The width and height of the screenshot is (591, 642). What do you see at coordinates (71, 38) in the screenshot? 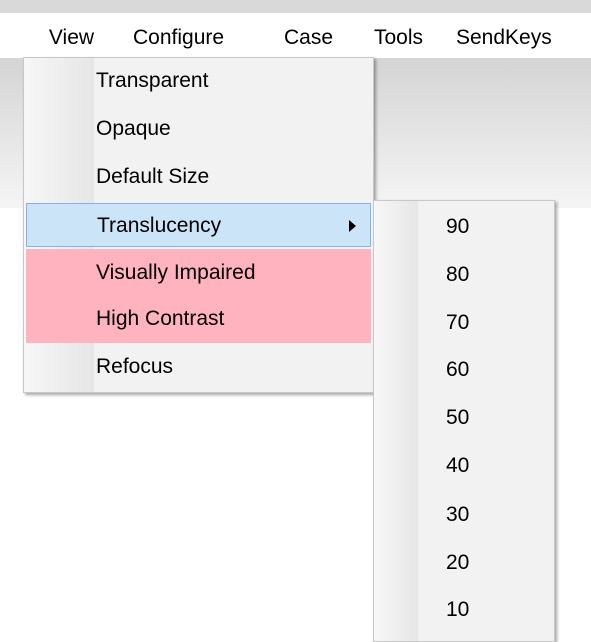
I see `menu-view: View` at bounding box center [71, 38].